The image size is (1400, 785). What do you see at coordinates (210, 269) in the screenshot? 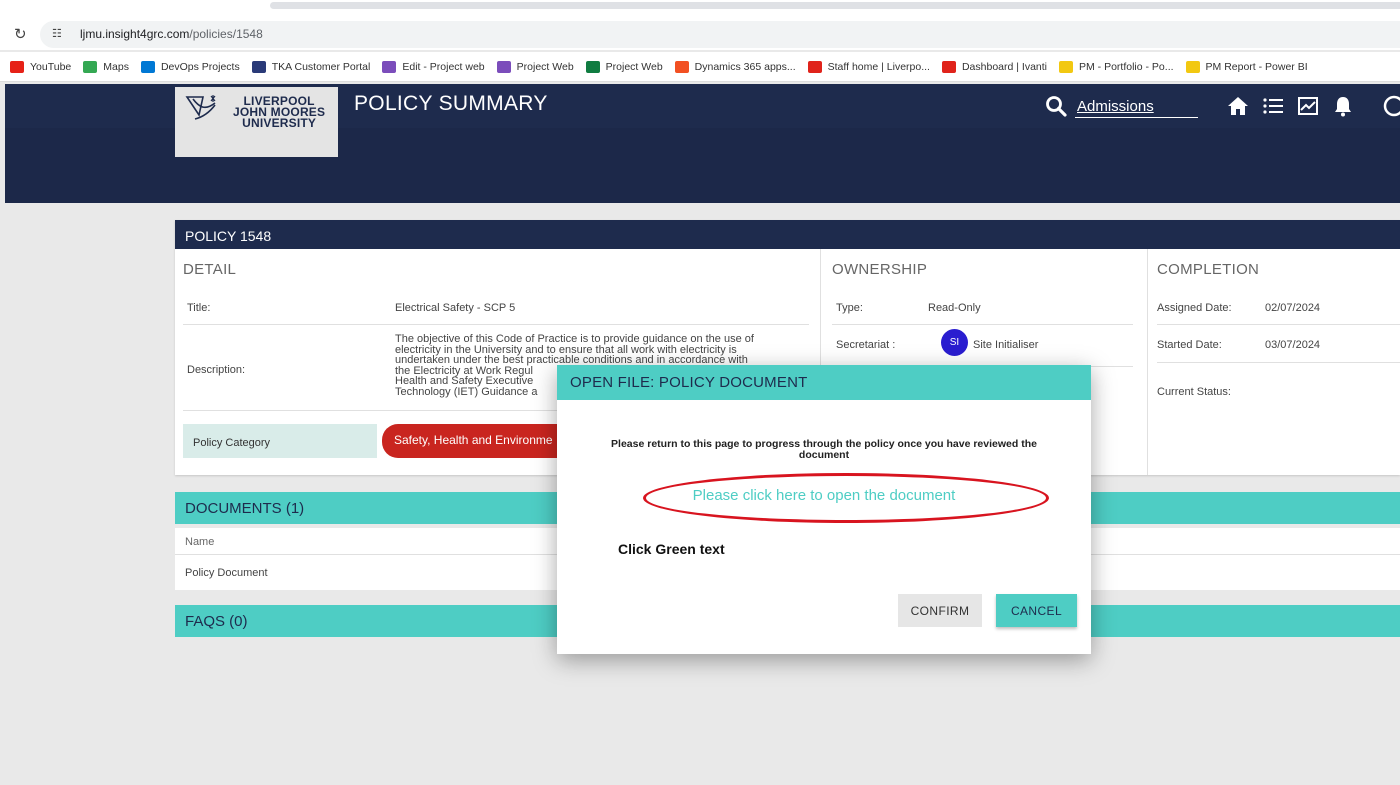
I see `detail-section-title: DETAIL` at bounding box center [210, 269].